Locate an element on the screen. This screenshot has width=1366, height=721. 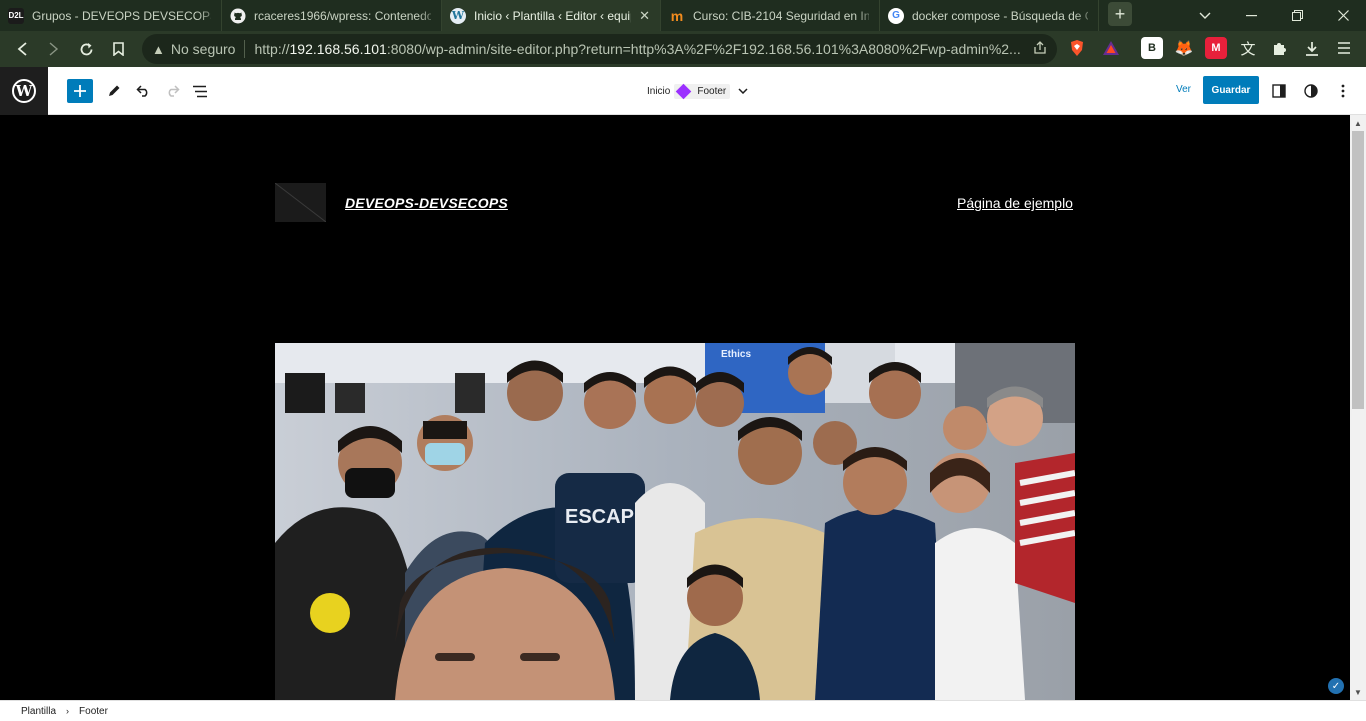
github-icon is located at coordinates (238, 16).